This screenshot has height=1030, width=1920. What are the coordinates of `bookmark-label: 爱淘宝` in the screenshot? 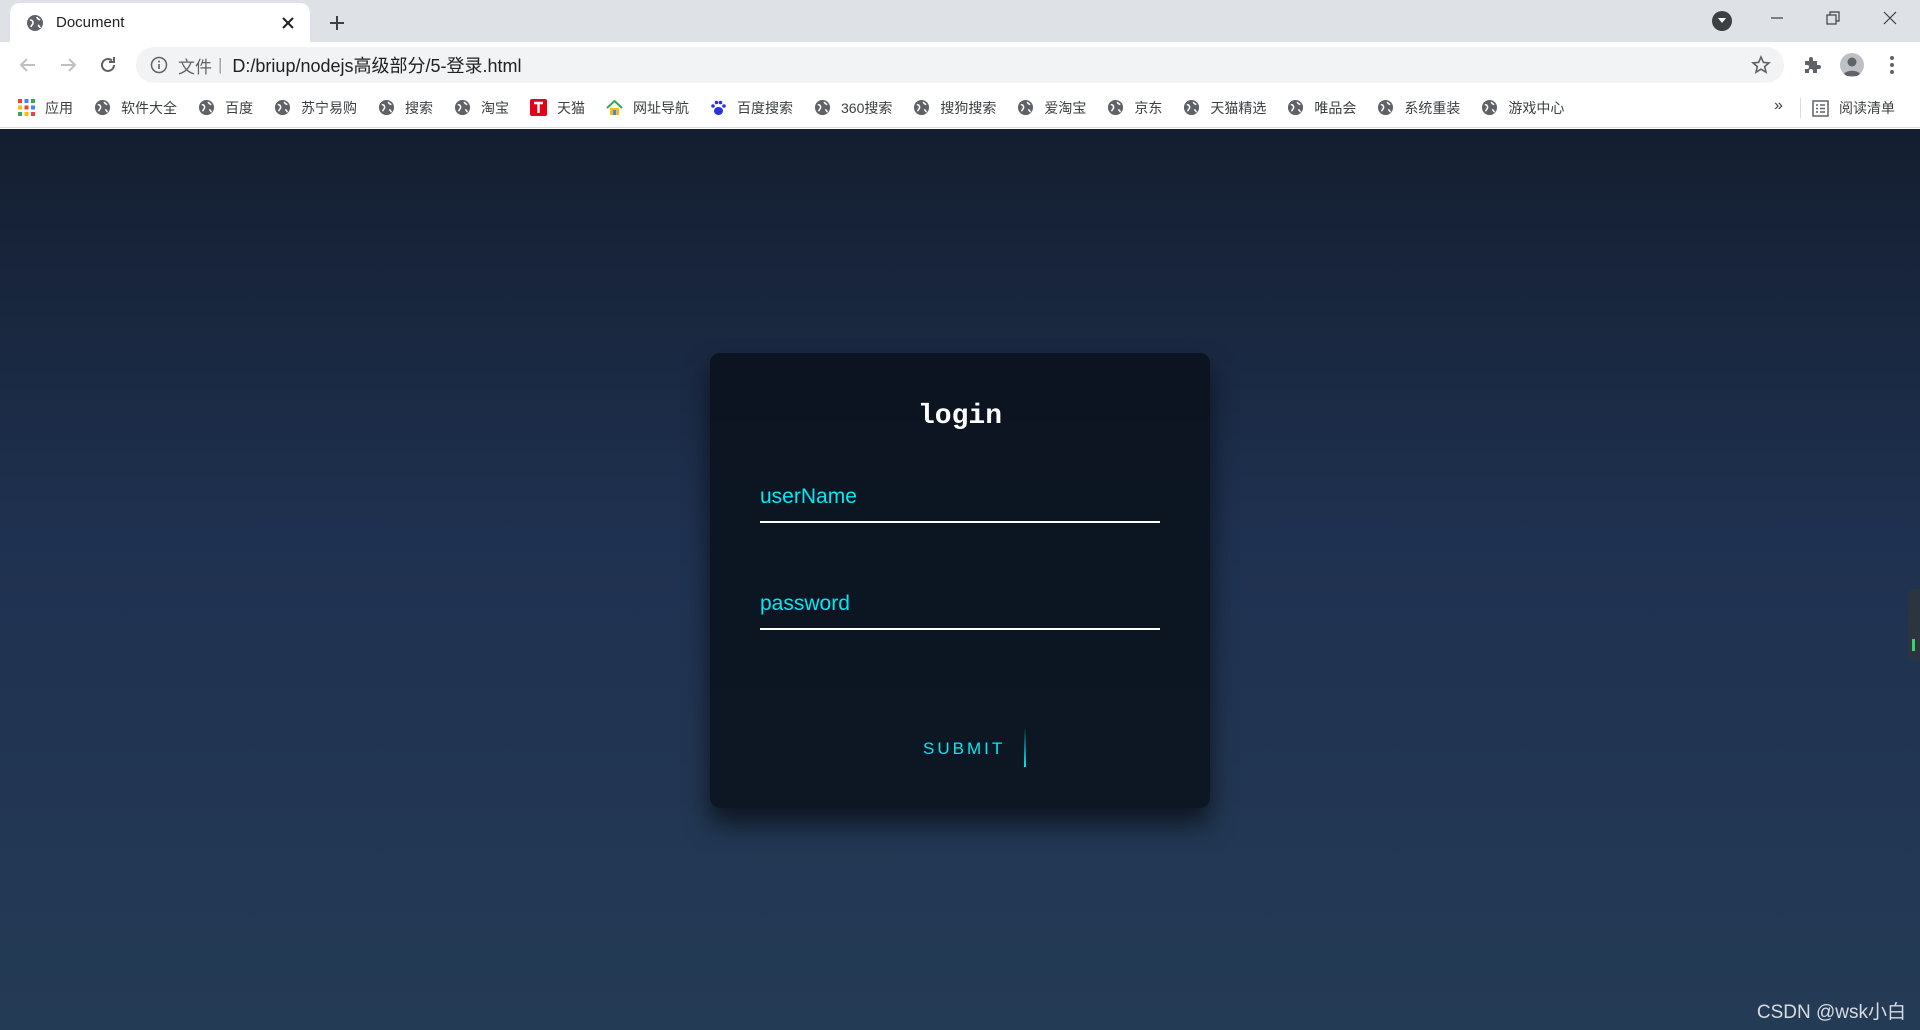 It's located at (1065, 107).